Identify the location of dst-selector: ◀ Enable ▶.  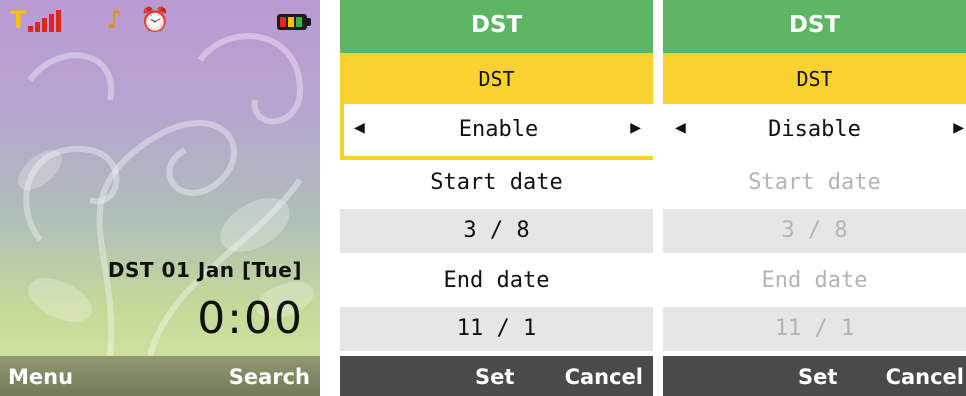
(496, 132).